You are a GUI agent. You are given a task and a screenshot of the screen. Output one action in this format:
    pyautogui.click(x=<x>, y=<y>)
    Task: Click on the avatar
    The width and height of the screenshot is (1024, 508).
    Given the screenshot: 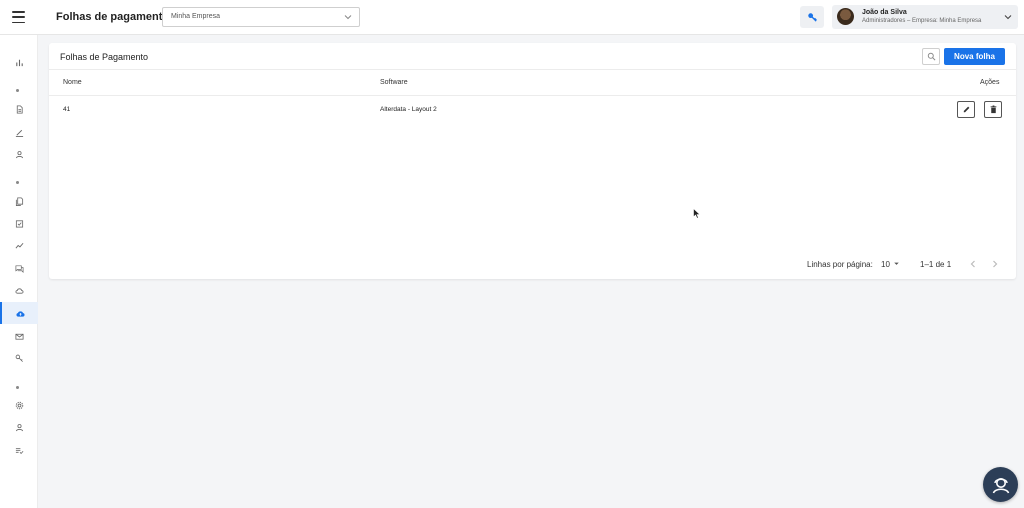 What is the action you would take?
    pyautogui.click(x=845, y=16)
    